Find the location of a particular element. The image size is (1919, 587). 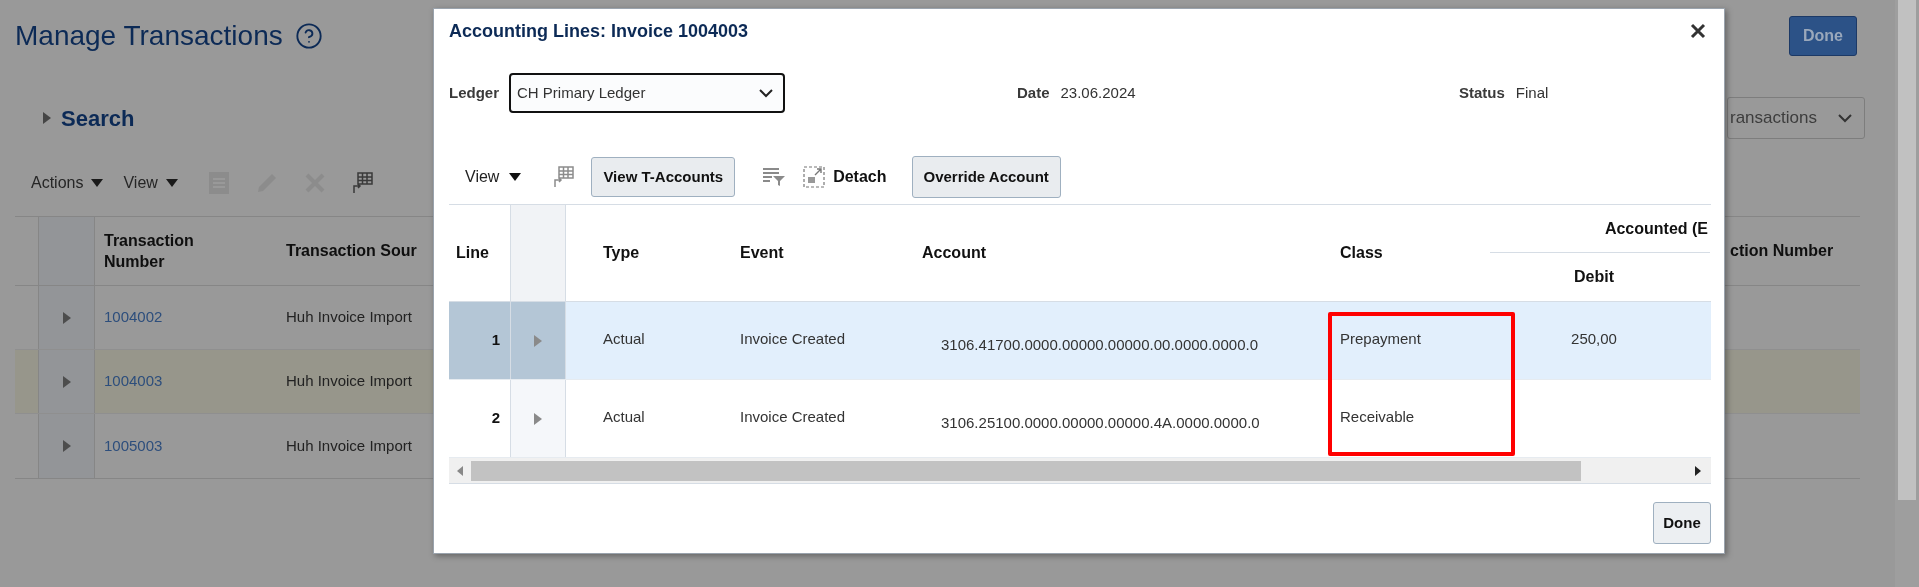

column-header: Transaction Sour is located at coordinates (351, 251).